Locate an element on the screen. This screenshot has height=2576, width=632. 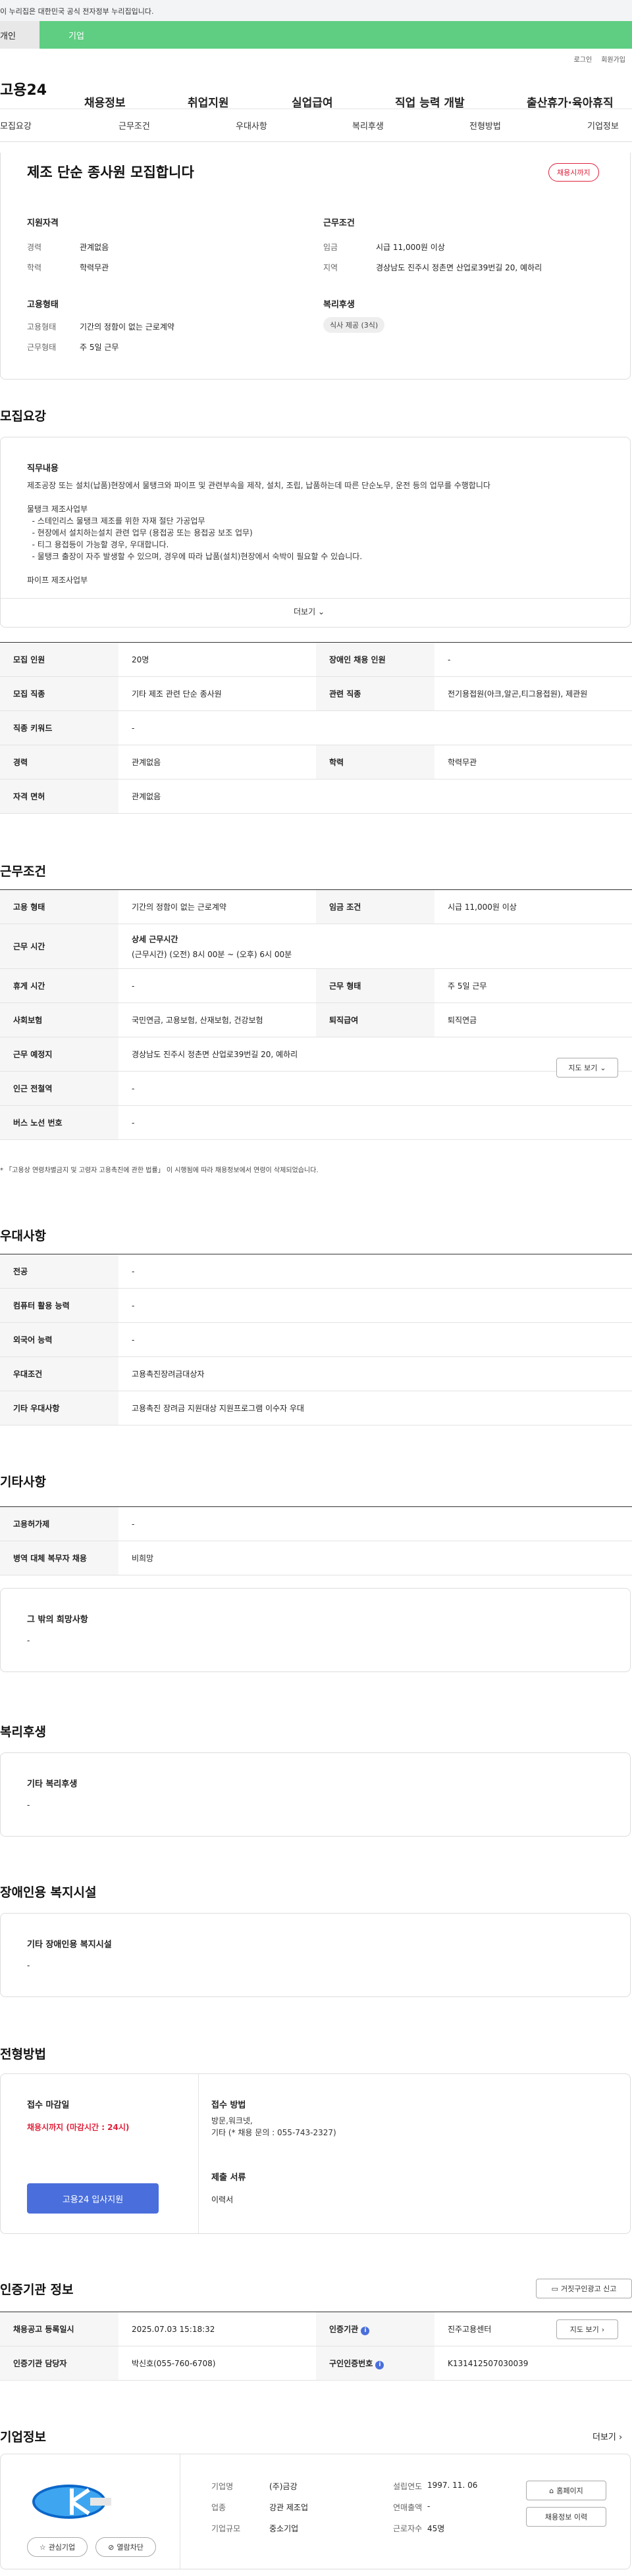
table-row: 고용허가제 - is located at coordinates (316, 1523).